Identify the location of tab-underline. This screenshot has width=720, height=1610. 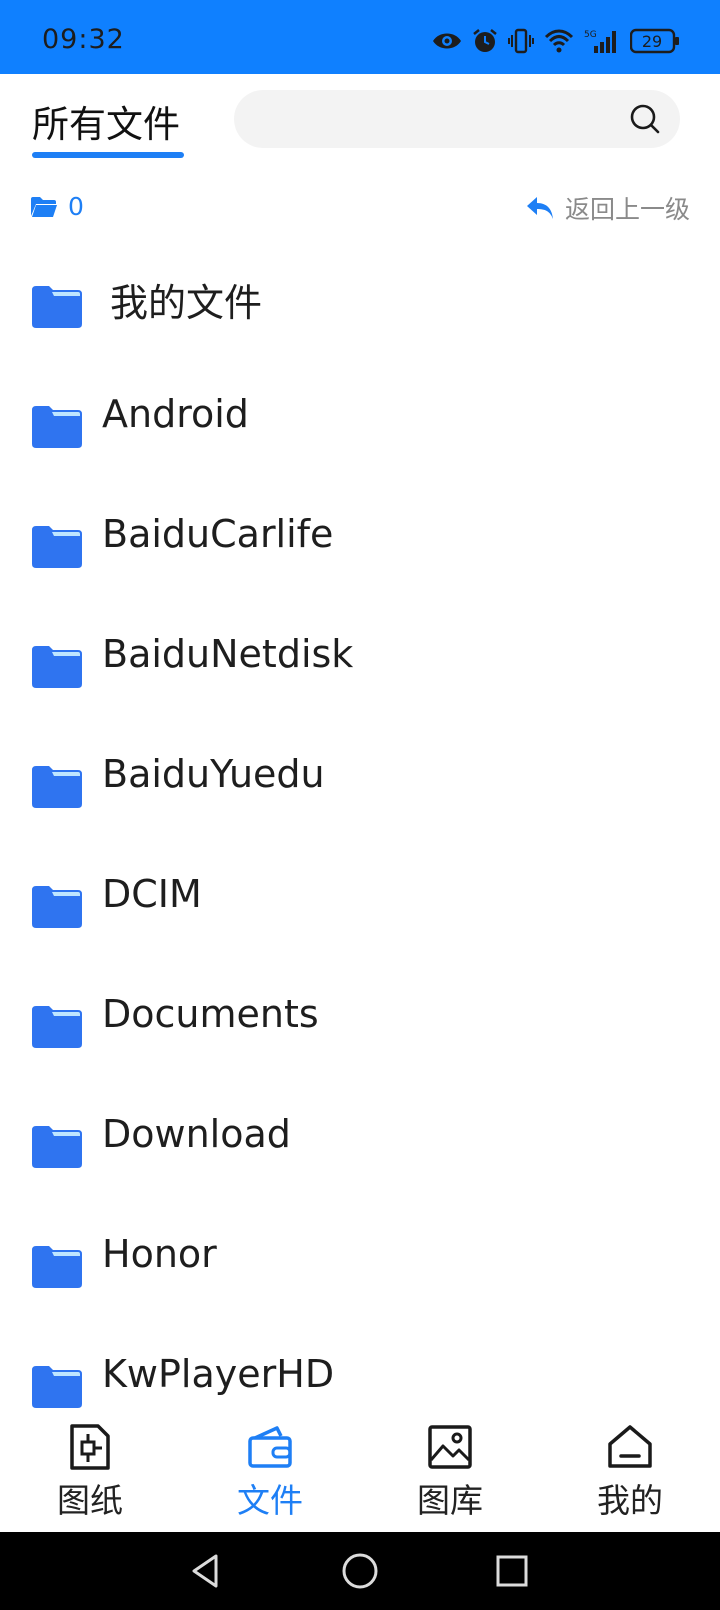
(108, 155).